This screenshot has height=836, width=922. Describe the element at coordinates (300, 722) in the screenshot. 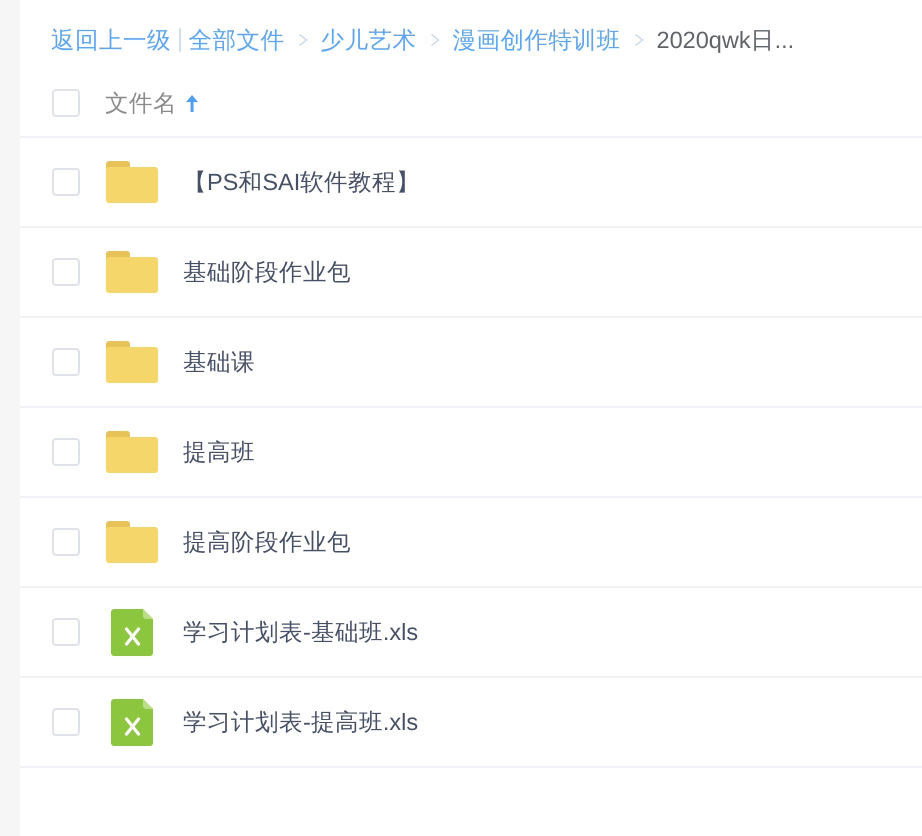

I see `file-name: 学习计划表-提高班.xls` at that location.